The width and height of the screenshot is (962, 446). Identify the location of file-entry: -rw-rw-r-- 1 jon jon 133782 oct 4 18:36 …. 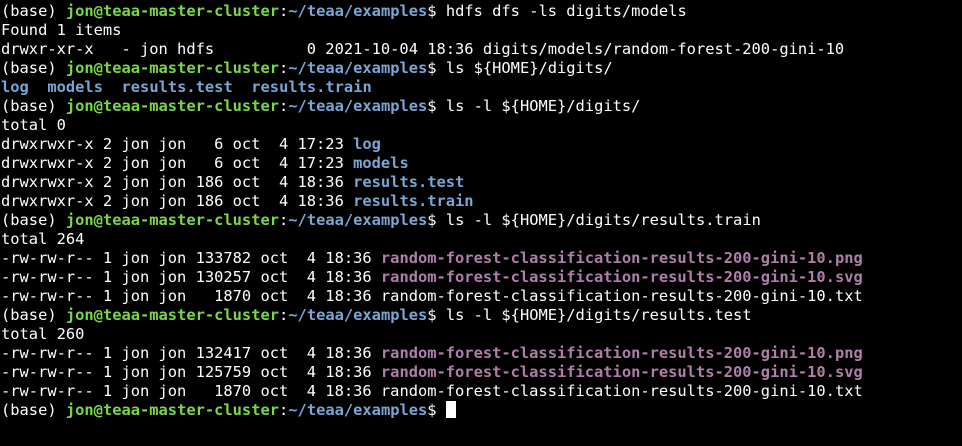
(481, 258).